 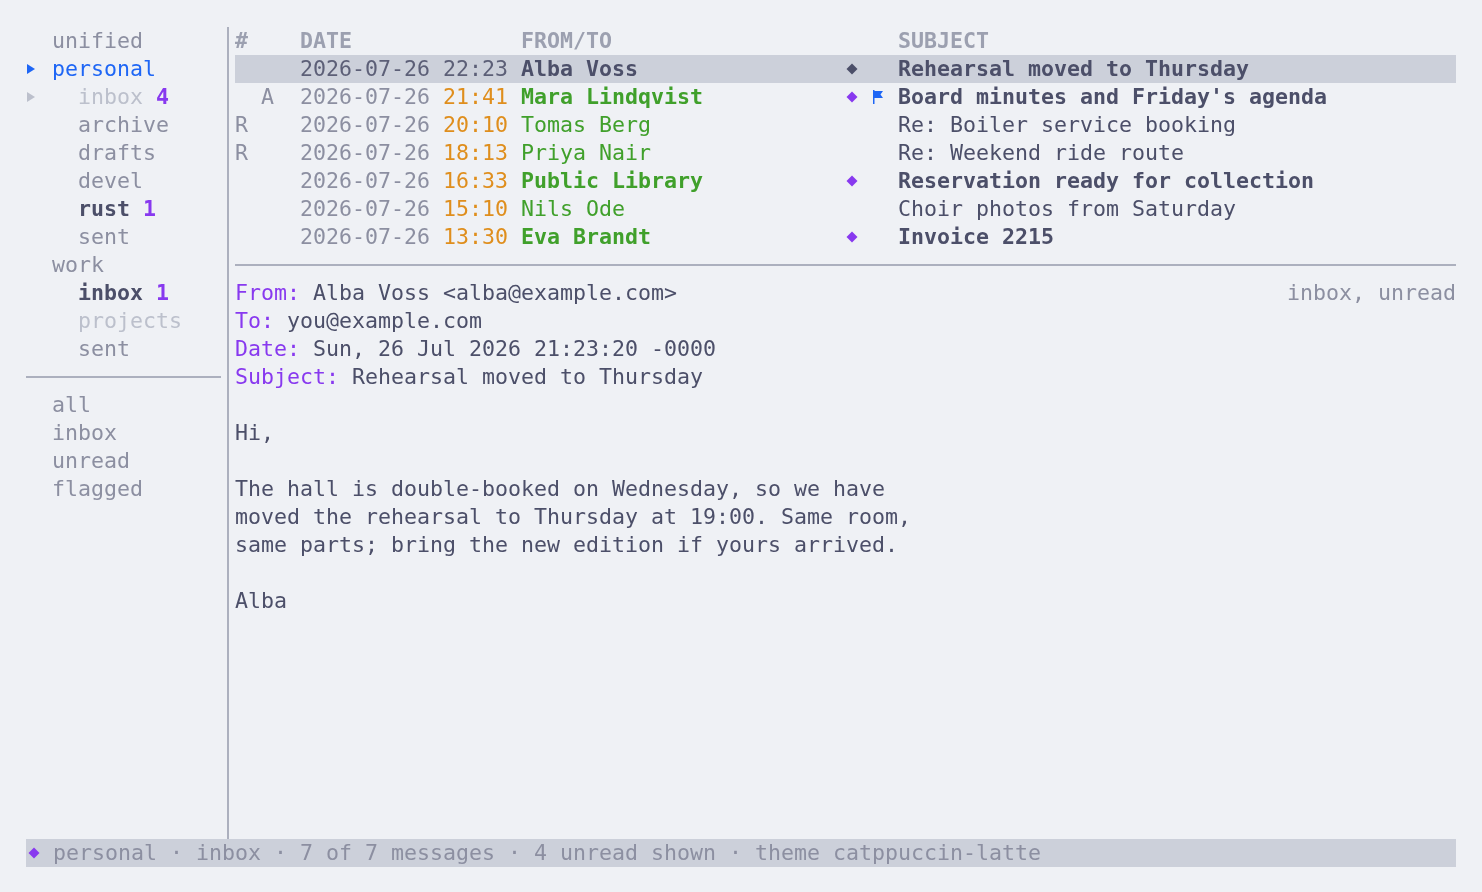 I want to click on message-date: 2026-07-26 20:10, so click(x=405, y=125).